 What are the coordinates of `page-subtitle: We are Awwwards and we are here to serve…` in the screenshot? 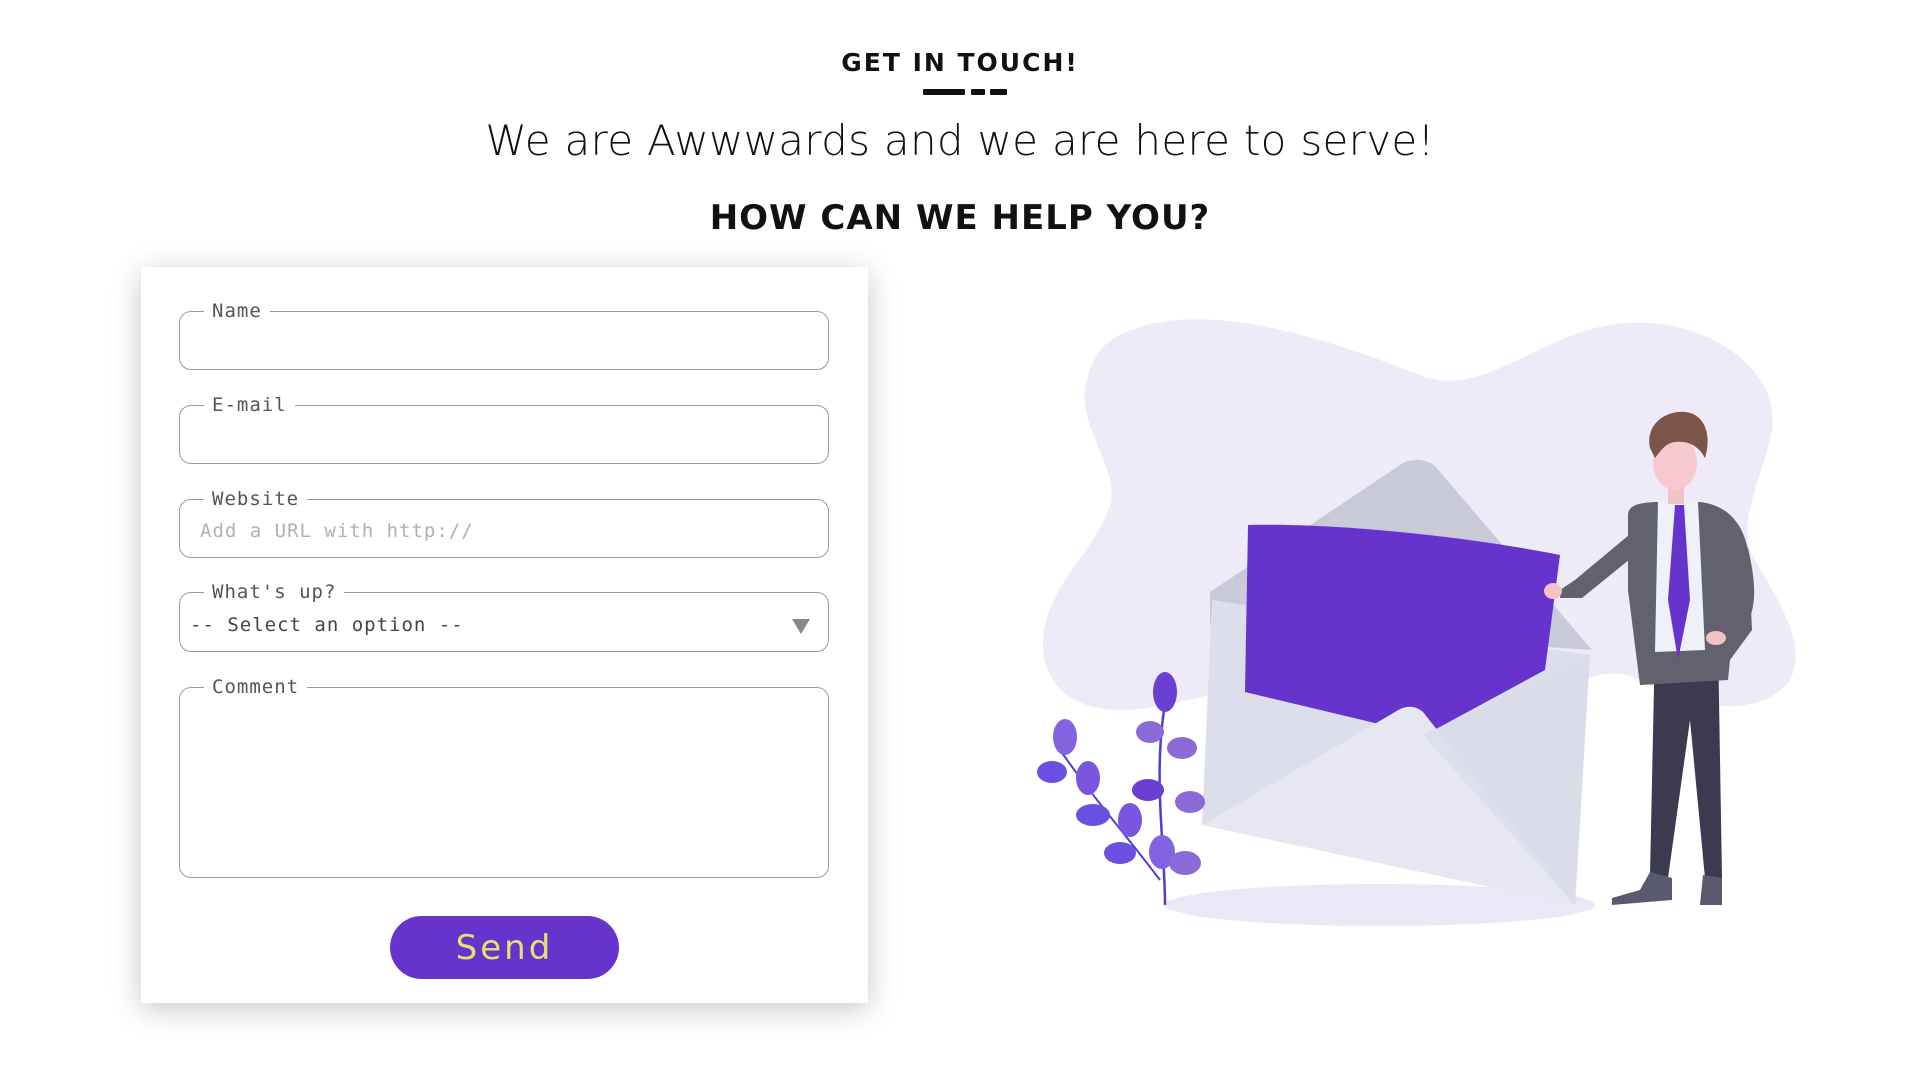 It's located at (960, 140).